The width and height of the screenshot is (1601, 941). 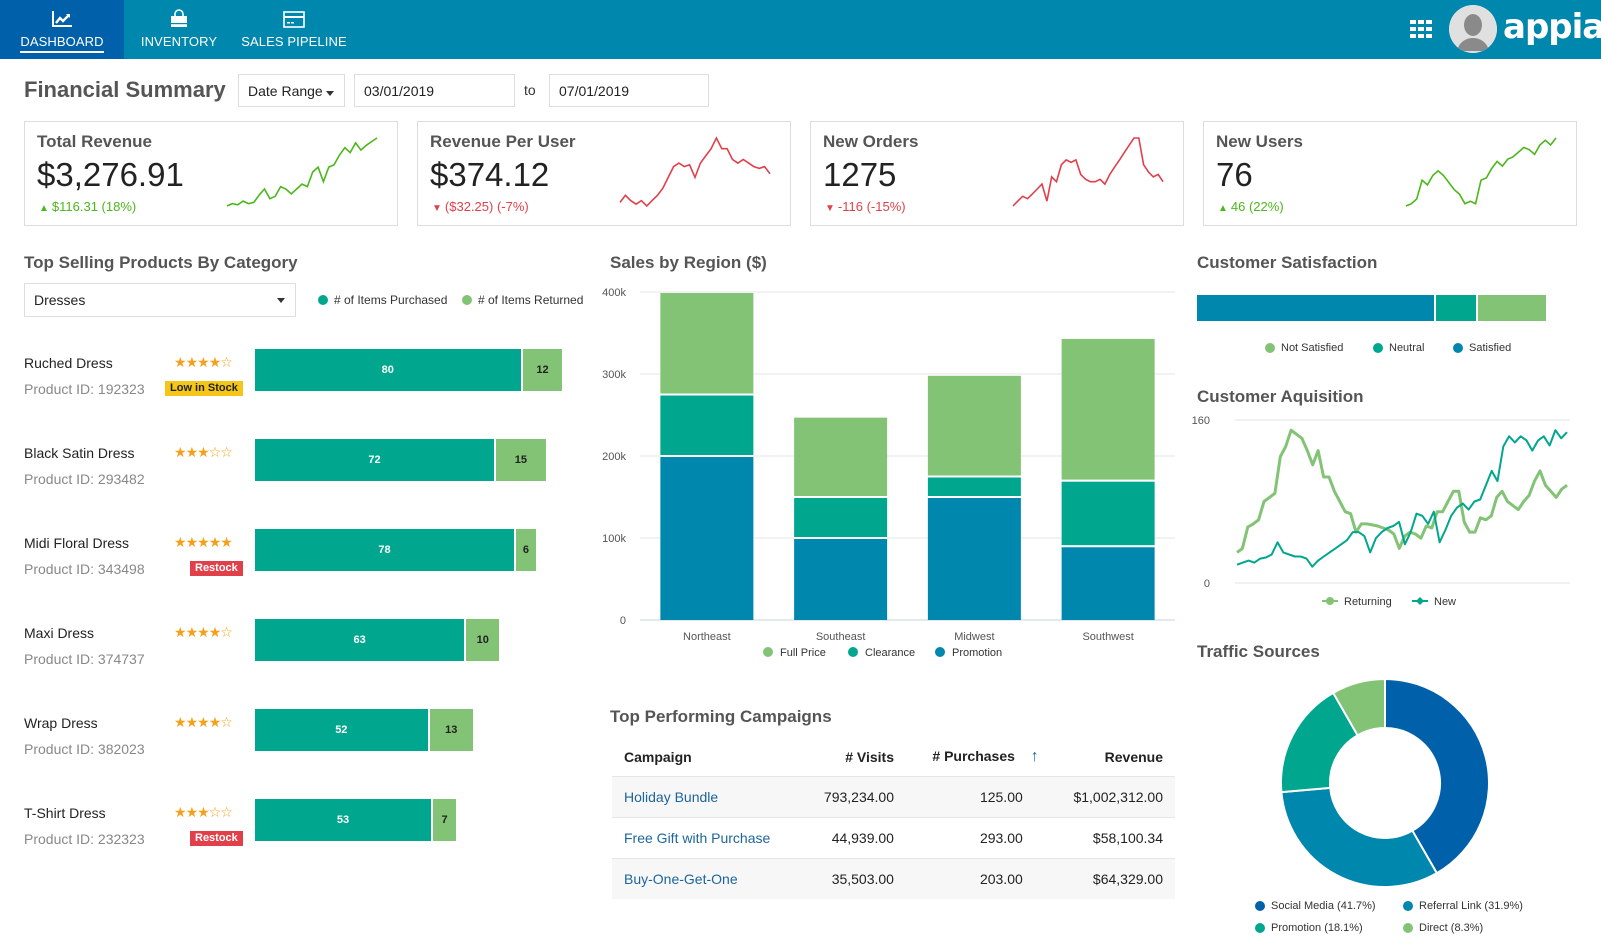 I want to click on y-tick-label: 300k, so click(x=614, y=375).